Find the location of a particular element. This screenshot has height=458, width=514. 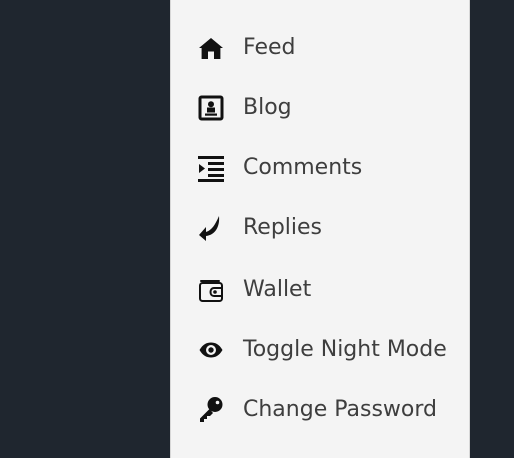

menu-item-label-change-password: Change Password is located at coordinates (340, 409).